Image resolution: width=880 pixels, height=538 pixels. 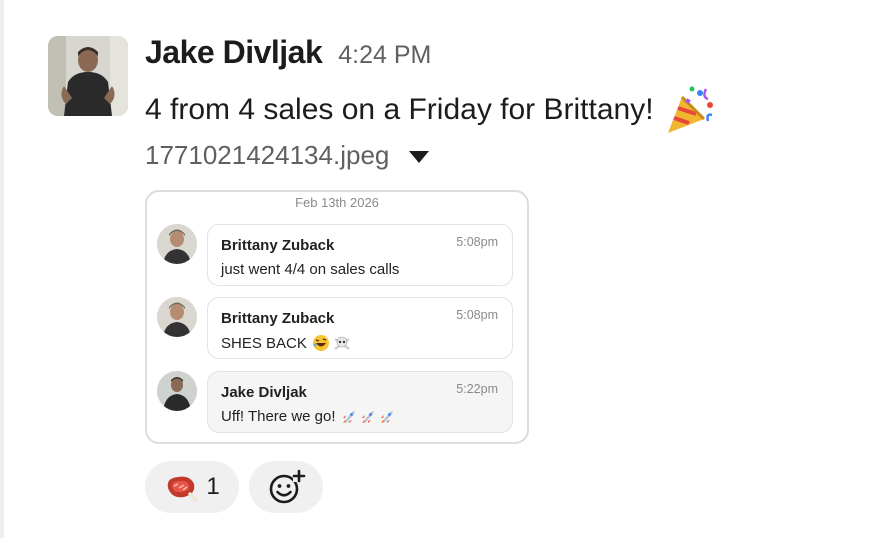 I want to click on preview-chat-bubble: Brittany Zuback 5:08pm SHES BACK, so click(x=360, y=328).